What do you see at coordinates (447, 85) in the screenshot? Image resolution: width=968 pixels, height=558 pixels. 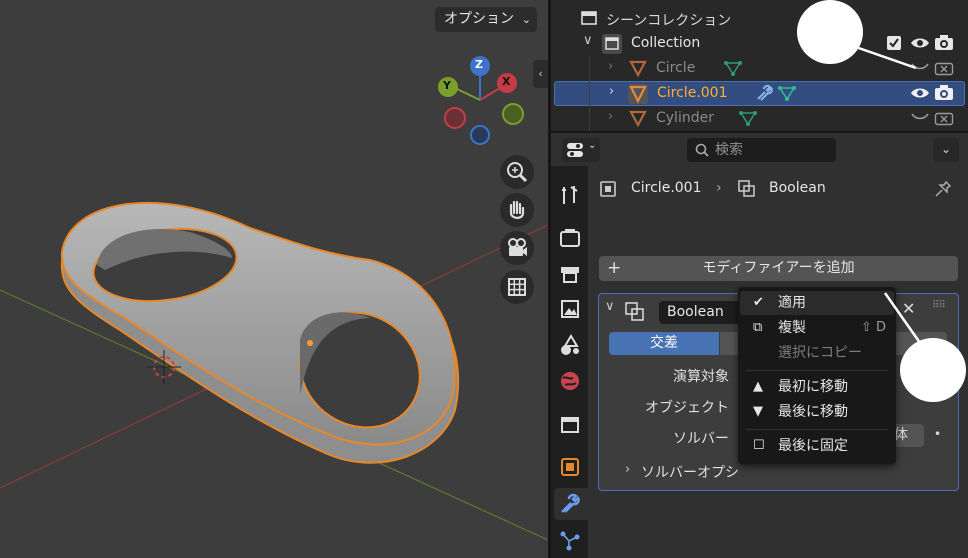 I see `gizmo-y-label: Y` at bounding box center [447, 85].